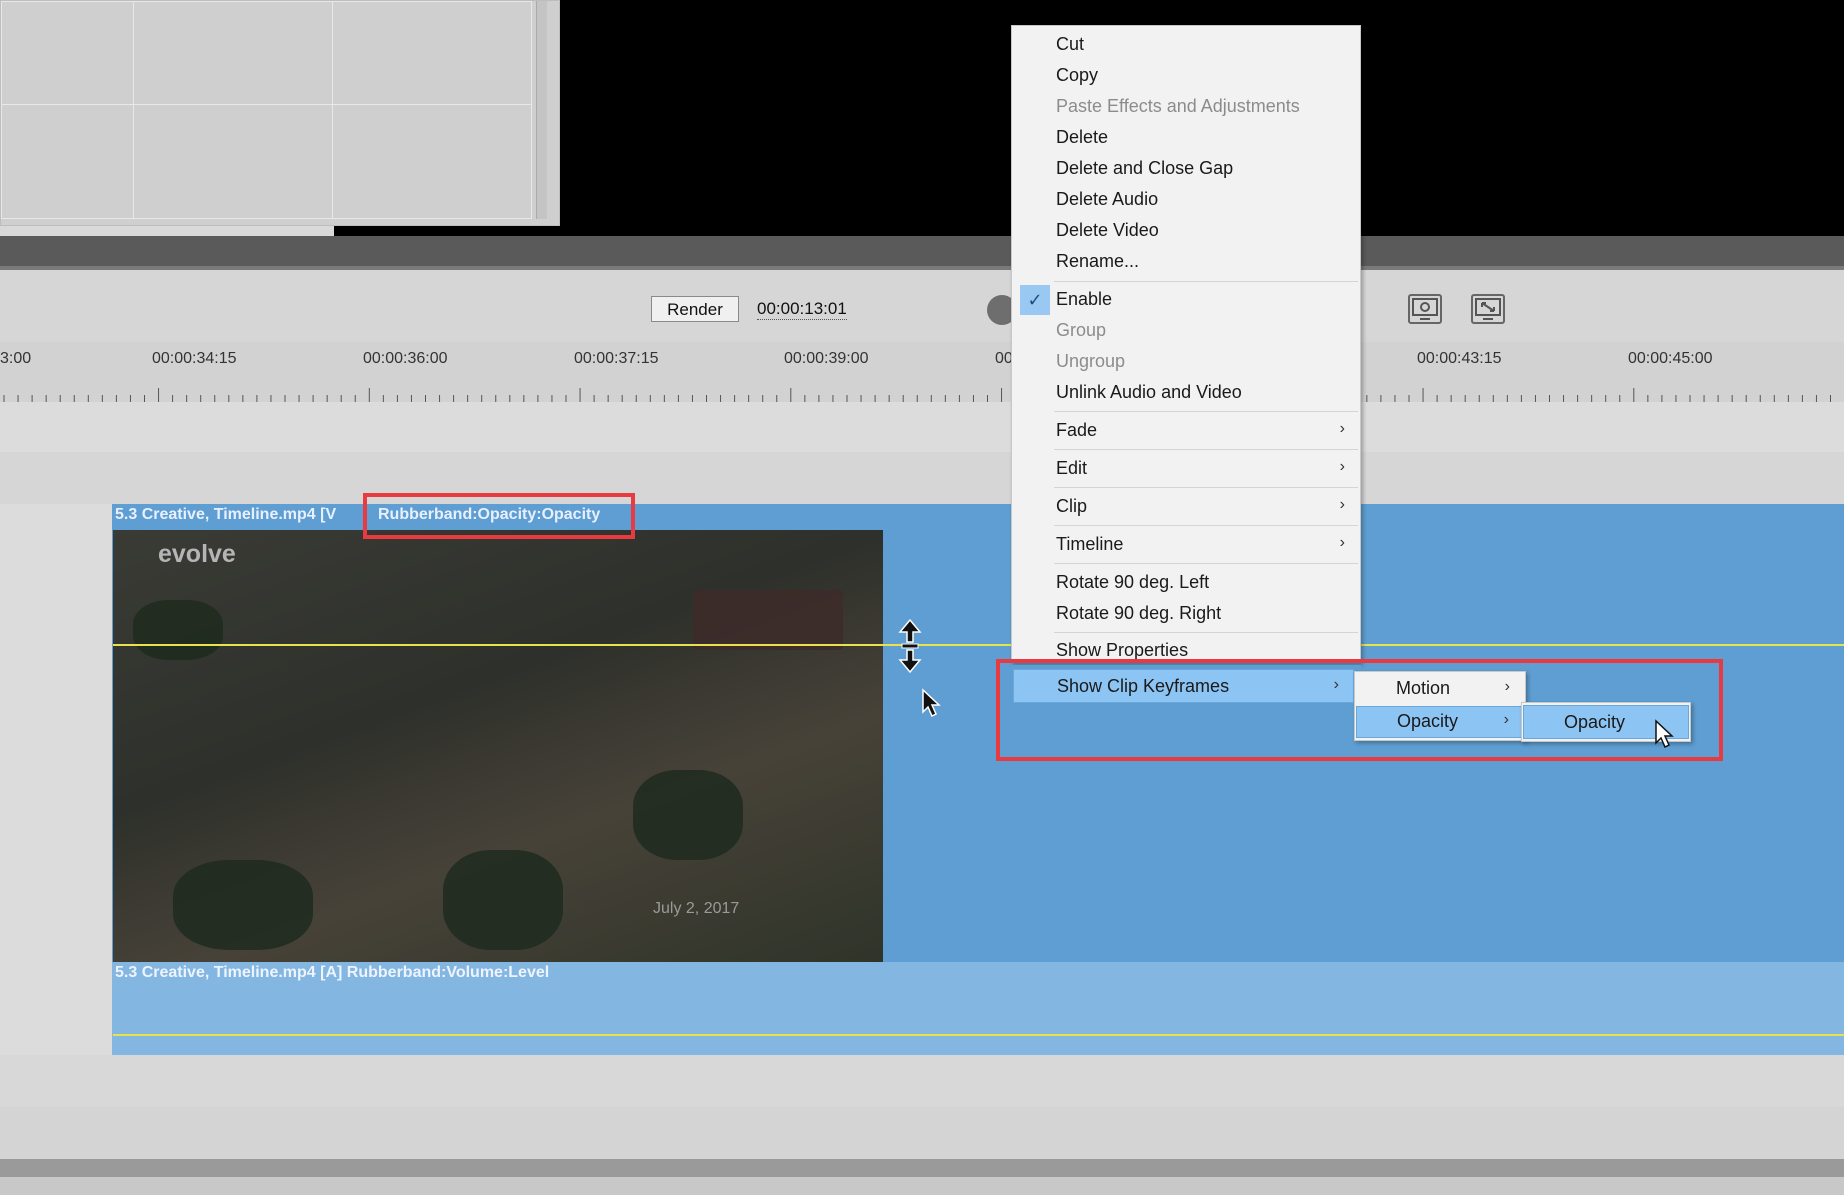 The image size is (1844, 1195). I want to click on timecode-display: 00:00:13:01, so click(802, 309).